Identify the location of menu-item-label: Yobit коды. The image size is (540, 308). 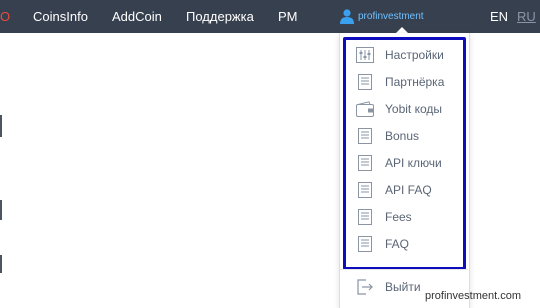
(414, 109).